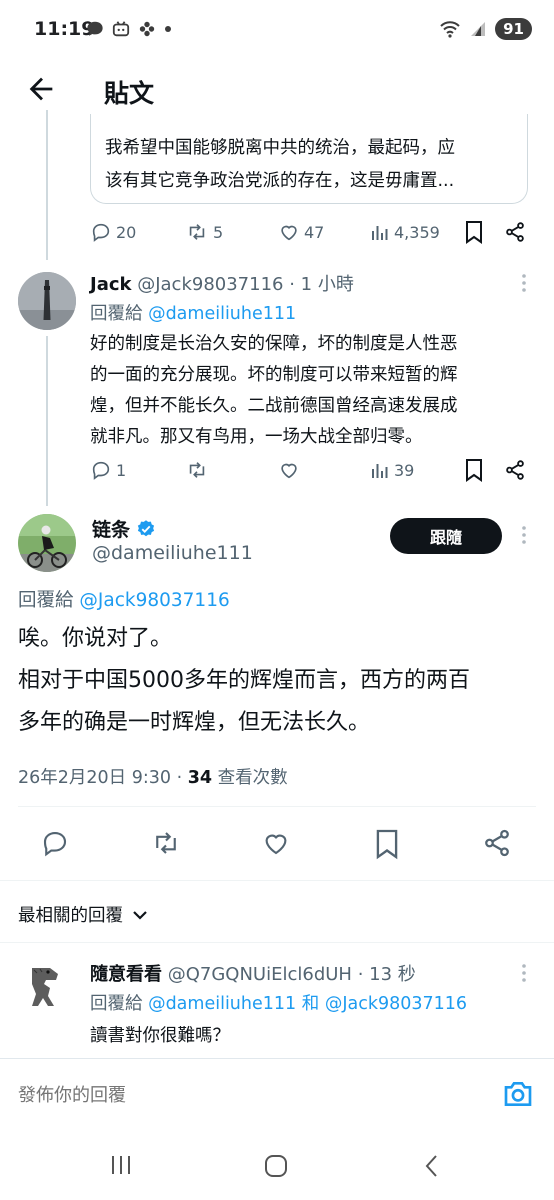 The image size is (554, 1200). I want to click on dinosaur-avatar-image, so click(47, 987).